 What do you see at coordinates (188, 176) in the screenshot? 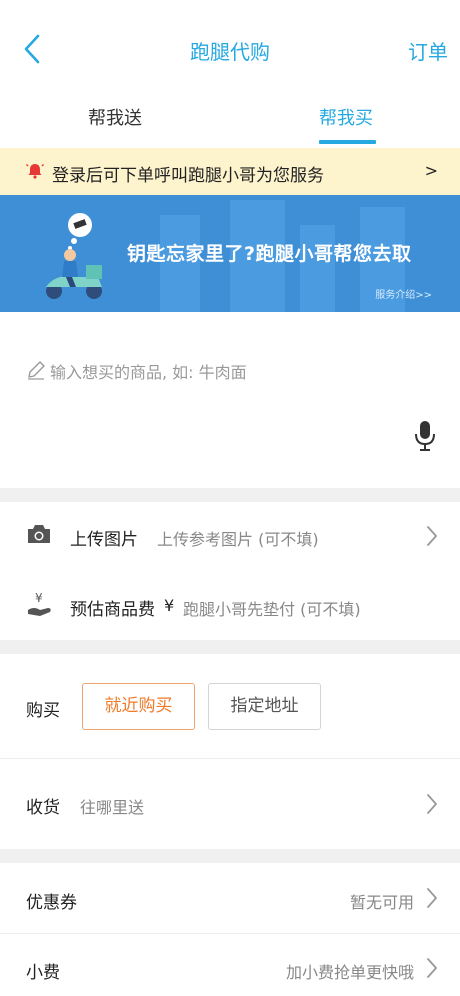
I see `notice-text: 登录后可下单呼叫跑腿小哥为您服务` at bounding box center [188, 176].